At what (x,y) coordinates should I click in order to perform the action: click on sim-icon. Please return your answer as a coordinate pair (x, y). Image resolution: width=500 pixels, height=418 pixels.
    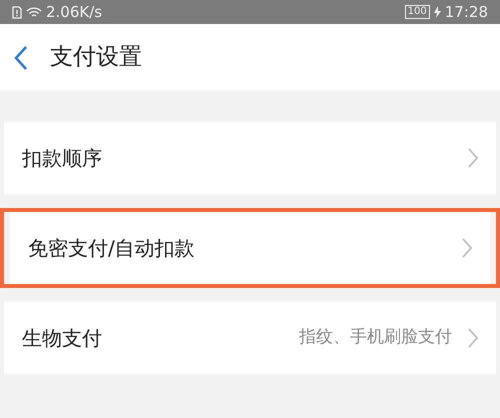
    Looking at the image, I should click on (17, 12).